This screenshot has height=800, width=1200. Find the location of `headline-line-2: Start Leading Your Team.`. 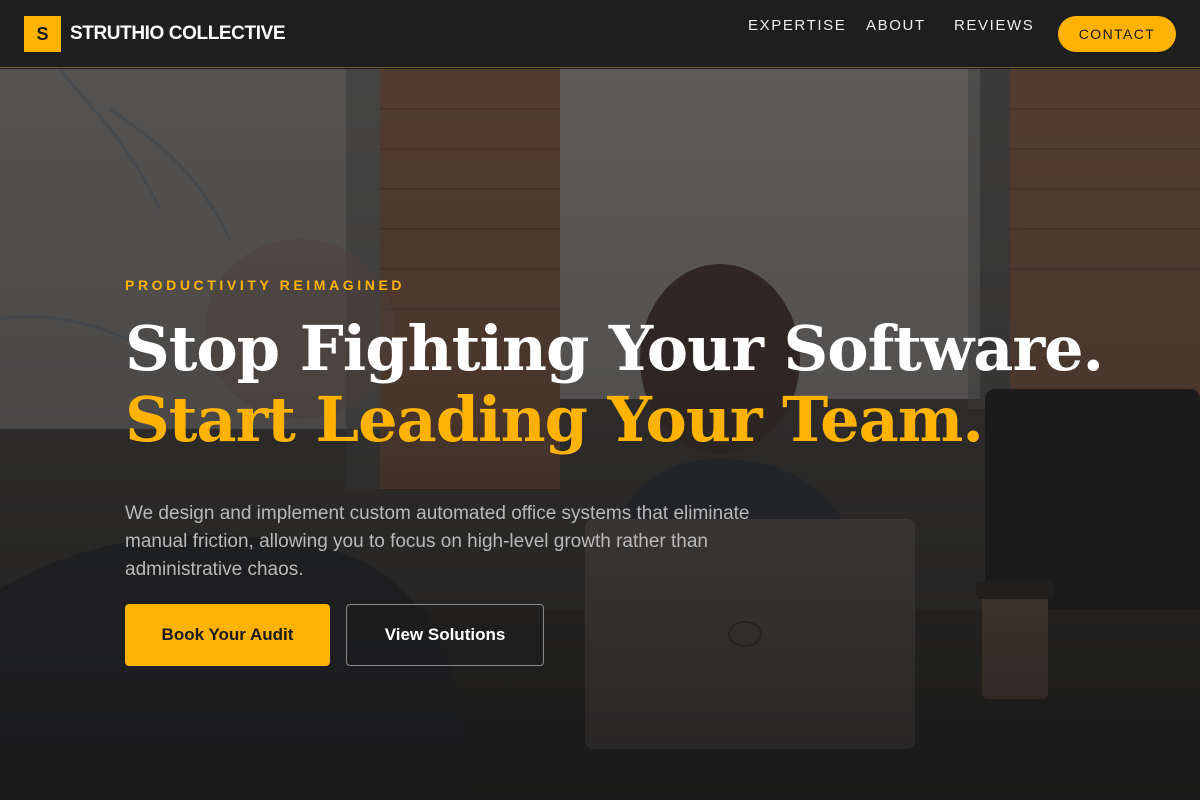

headline-line-2: Start Leading Your Team. is located at coordinates (554, 419).